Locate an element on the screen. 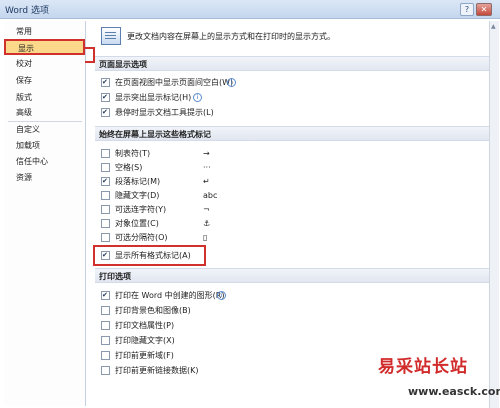 The height and width of the screenshot is (408, 500). sidebar-item-resources: 资源 is located at coordinates (44, 178).